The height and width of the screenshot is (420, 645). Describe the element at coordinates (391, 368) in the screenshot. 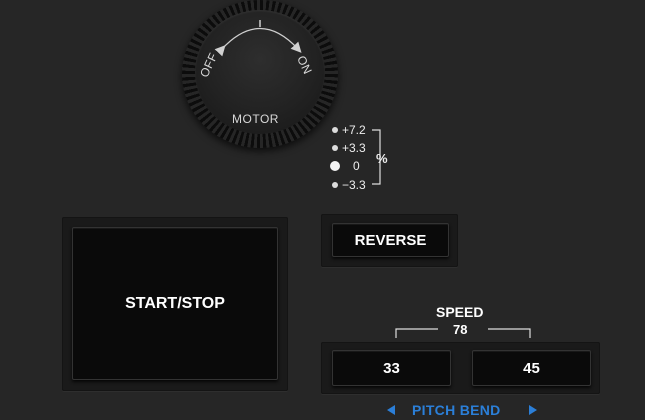

I see `speed-33-button: 33` at that location.